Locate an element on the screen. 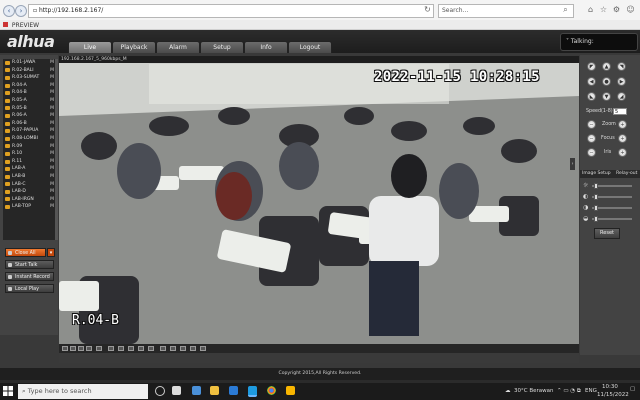 This screenshot has width=640, height=400. audio-icon is located at coordinates (193, 348).